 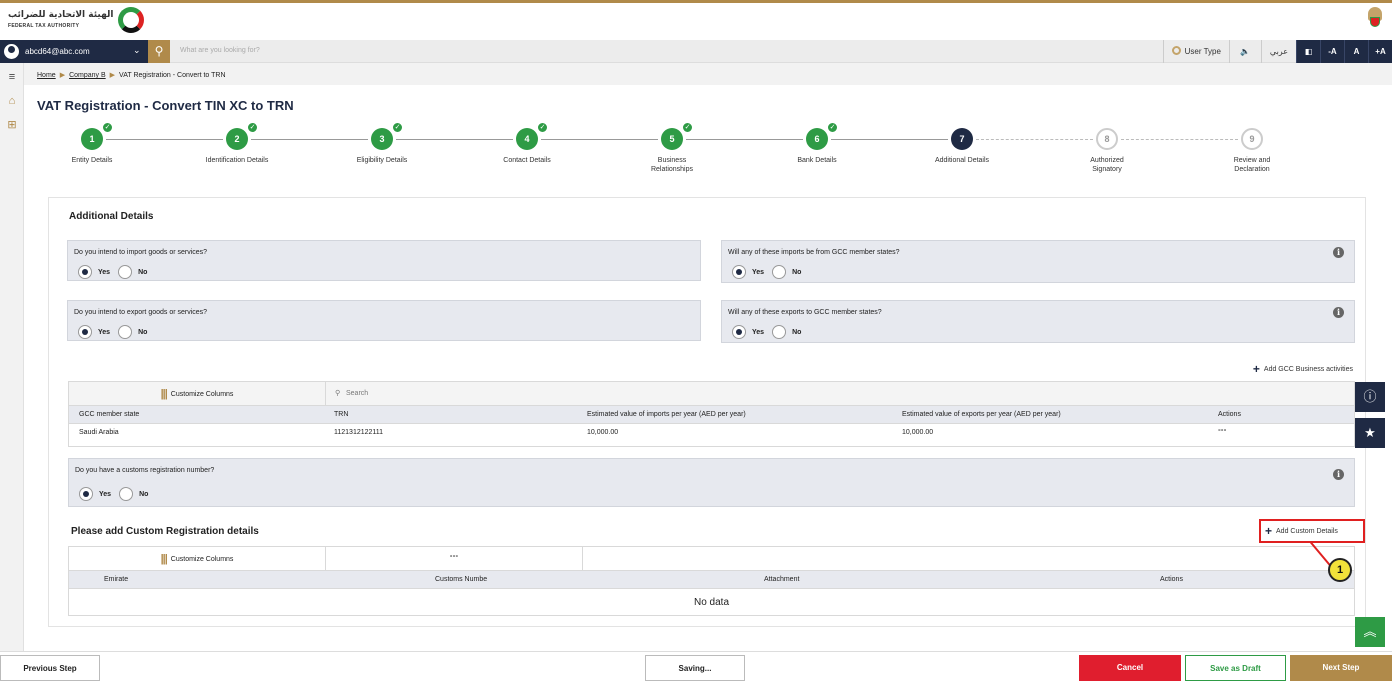 What do you see at coordinates (1107, 165) in the screenshot?
I see `step-label: Authorized Signatory` at bounding box center [1107, 165].